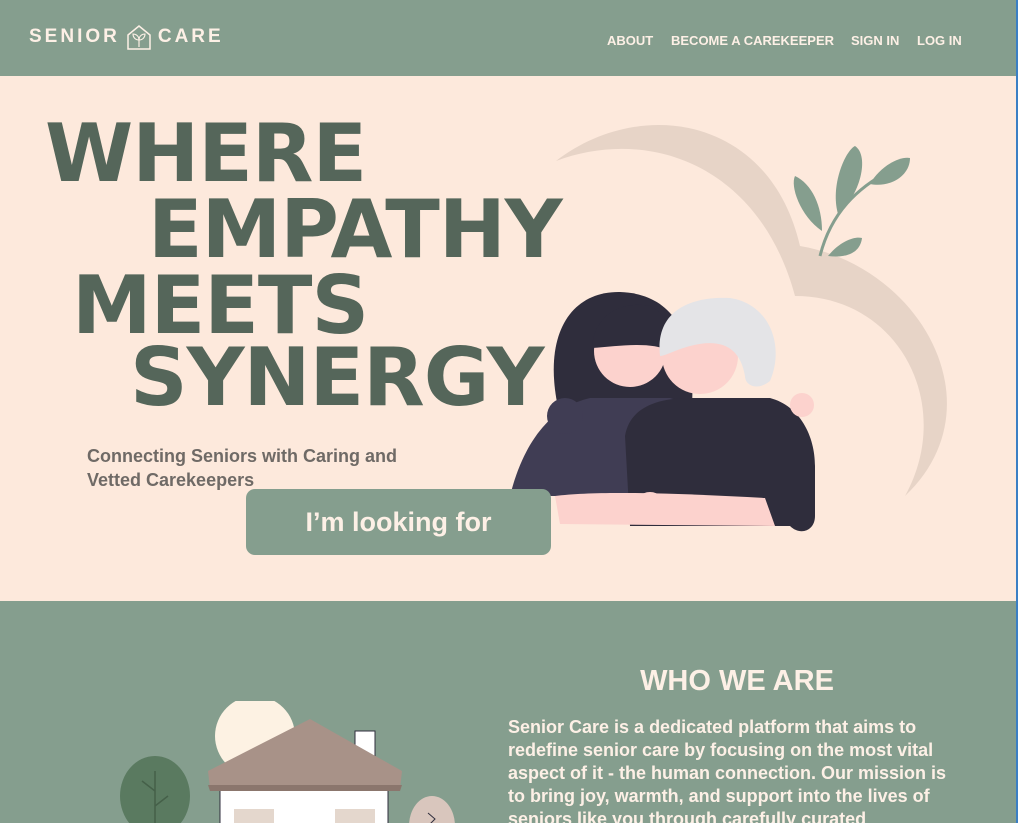  I want to click on nav-become-carekeeper: BECOME A CAREKEEPER, so click(752, 40).